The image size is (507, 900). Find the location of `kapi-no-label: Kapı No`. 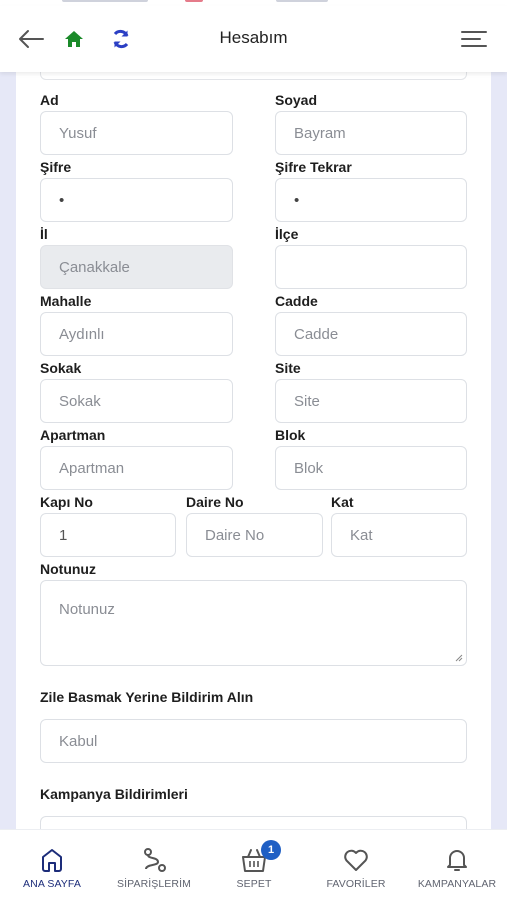

kapi-no-label: Kapı No is located at coordinates (66, 502).